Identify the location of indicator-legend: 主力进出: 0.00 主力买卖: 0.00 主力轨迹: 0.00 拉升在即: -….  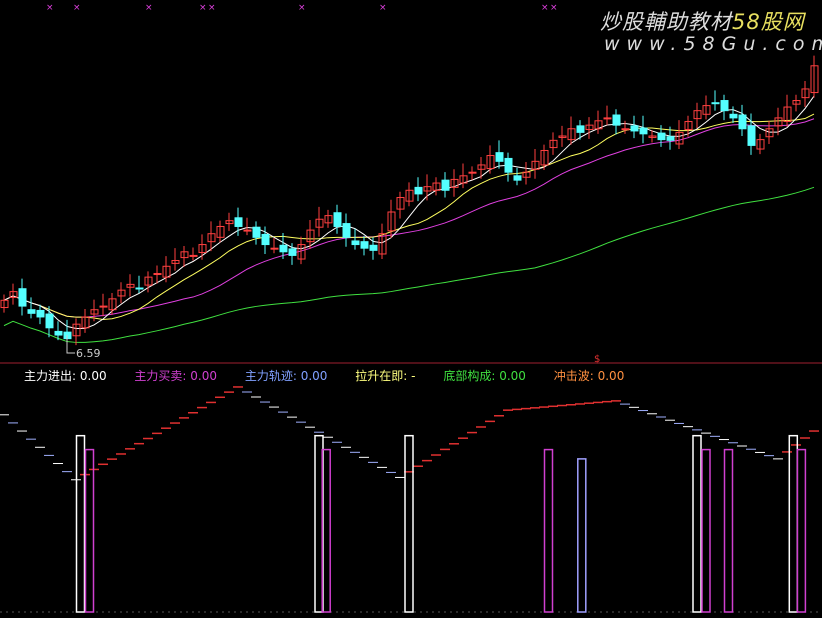
(336, 375).